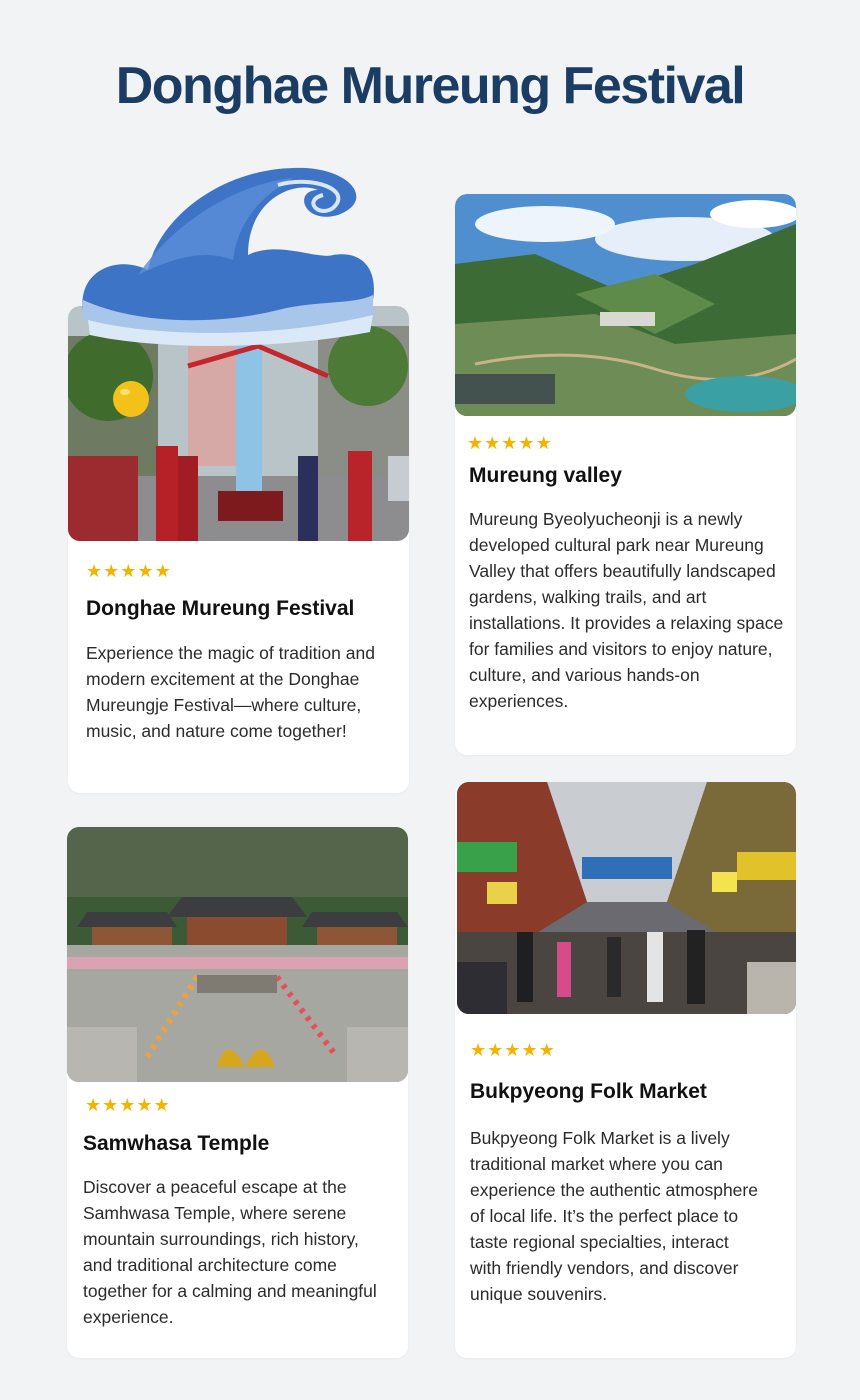 This screenshot has width=860, height=1400. What do you see at coordinates (238, 423) in the screenshot?
I see `festival-photo` at bounding box center [238, 423].